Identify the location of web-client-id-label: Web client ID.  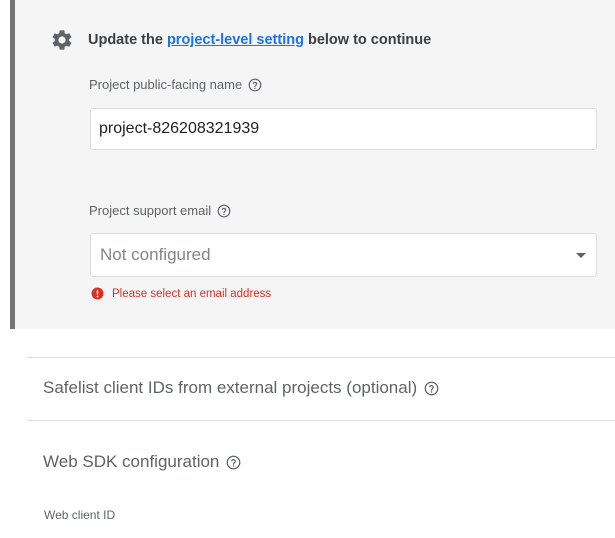
(80, 515).